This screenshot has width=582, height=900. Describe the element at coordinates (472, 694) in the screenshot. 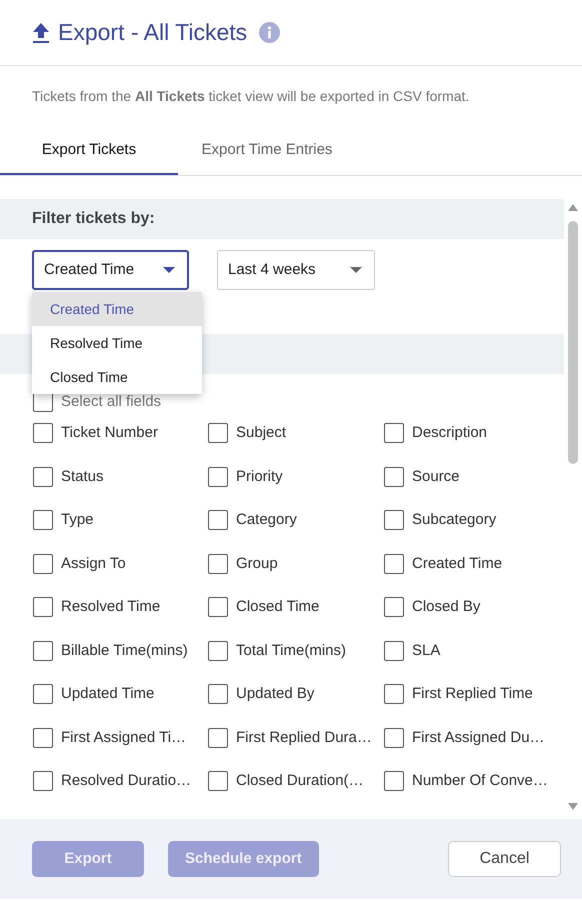

I see `checkbox-label: First Replied Time` at that location.